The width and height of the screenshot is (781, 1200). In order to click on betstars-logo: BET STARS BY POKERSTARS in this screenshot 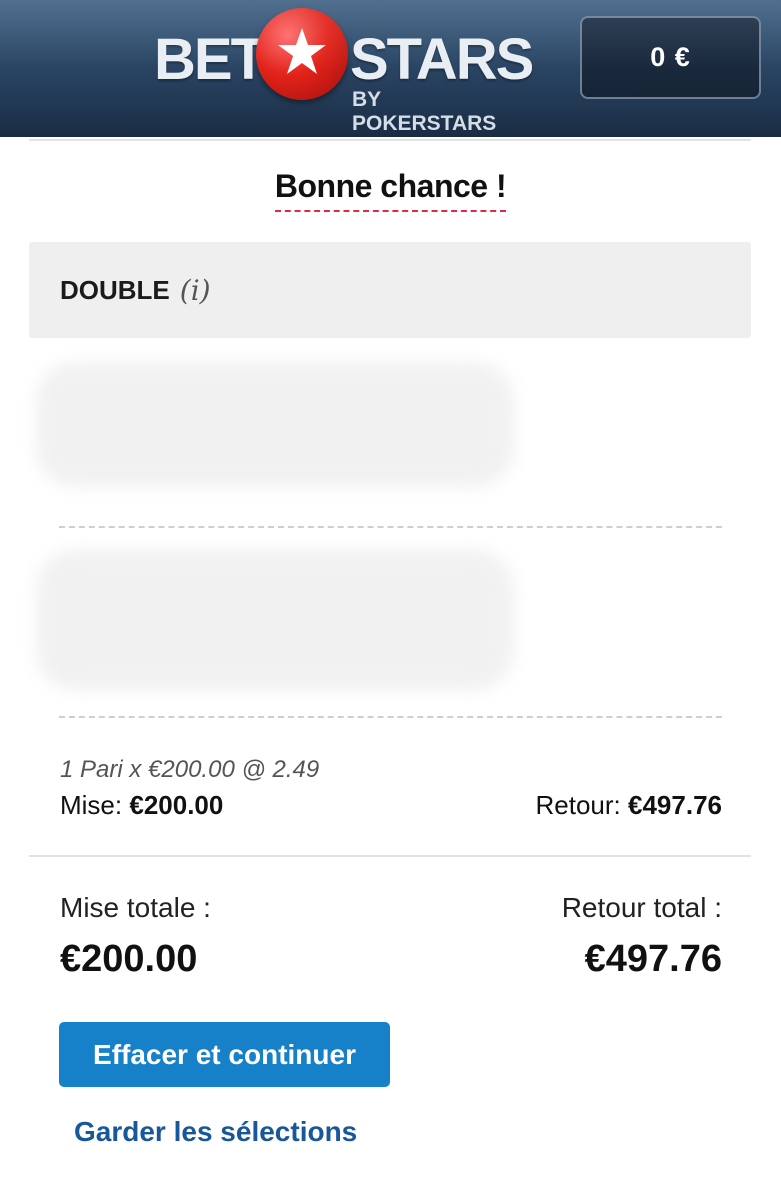, I will do `click(343, 71)`.